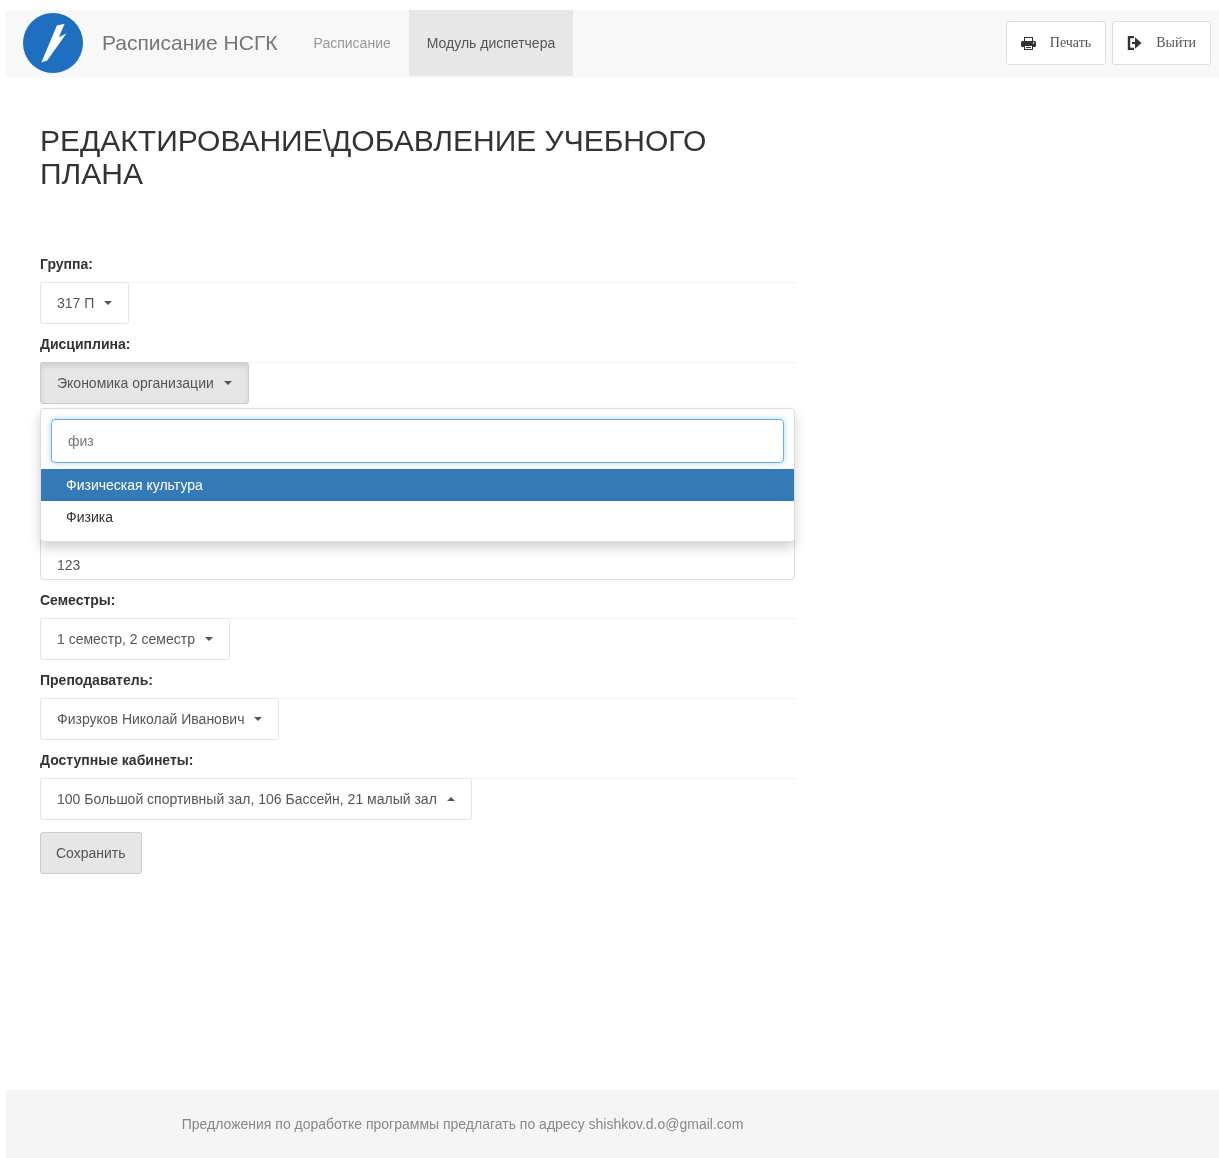 This screenshot has height=1158, width=1219. What do you see at coordinates (462, 1124) in the screenshot?
I see `footer-text: Предложения по доработке программы предлагать по адресу shishkov.d.o@gmail.com` at bounding box center [462, 1124].